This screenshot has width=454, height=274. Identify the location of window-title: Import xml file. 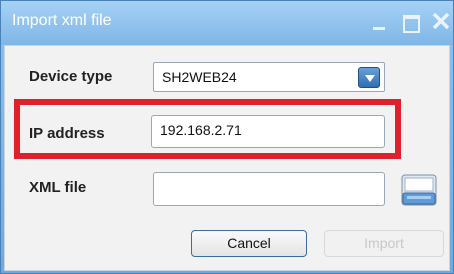
(62, 20).